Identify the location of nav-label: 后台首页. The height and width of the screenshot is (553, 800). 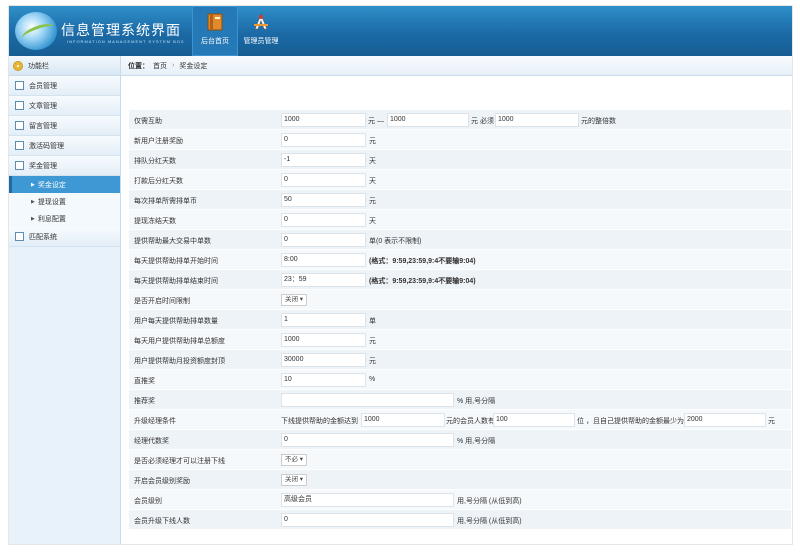
(215, 41).